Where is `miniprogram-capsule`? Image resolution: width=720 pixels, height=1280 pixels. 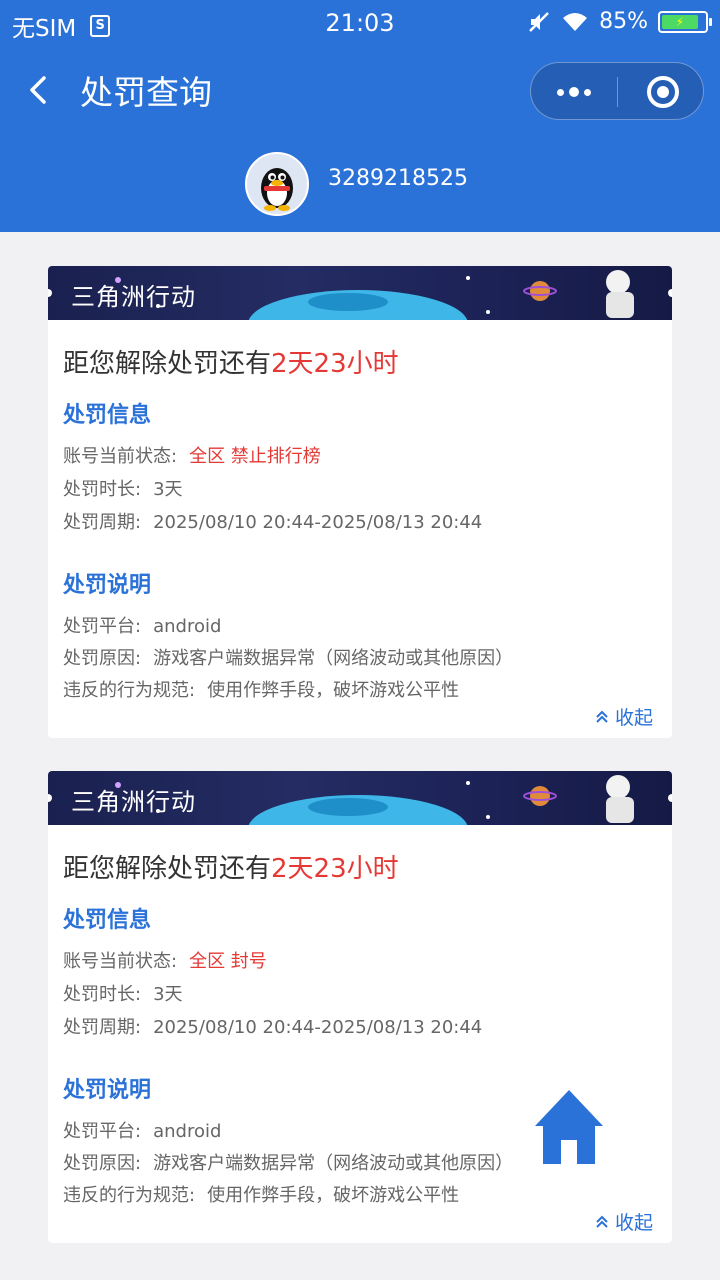
miniprogram-capsule is located at coordinates (617, 91).